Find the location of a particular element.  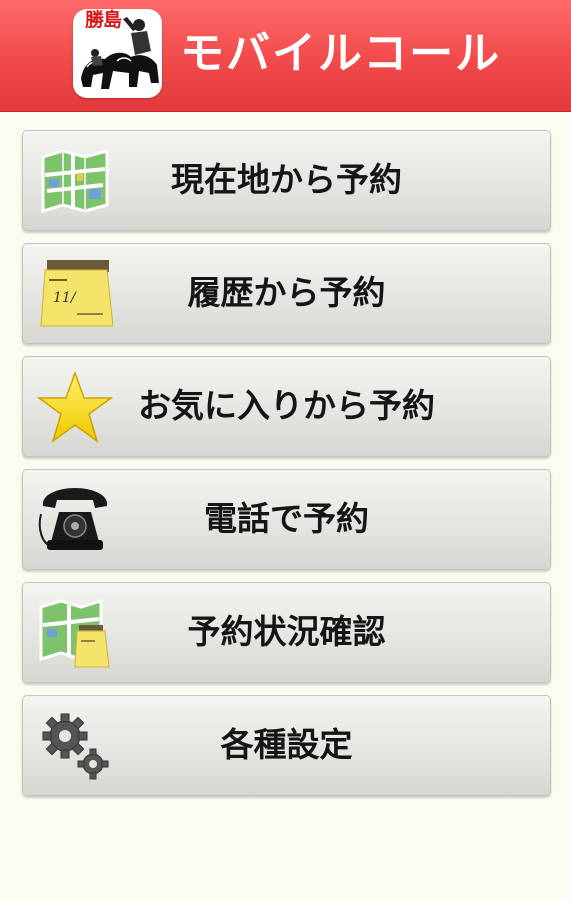

map-notepad-icon is located at coordinates (75, 633).